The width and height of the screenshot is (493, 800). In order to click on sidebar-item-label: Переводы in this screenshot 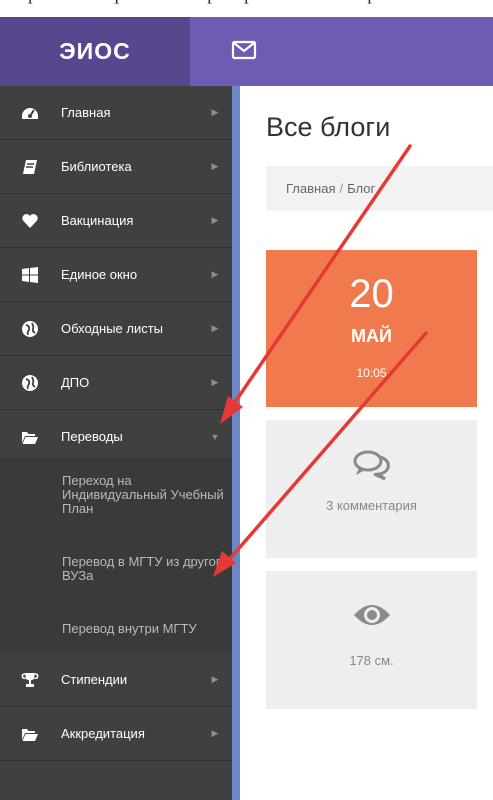, I will do `click(92, 436)`.